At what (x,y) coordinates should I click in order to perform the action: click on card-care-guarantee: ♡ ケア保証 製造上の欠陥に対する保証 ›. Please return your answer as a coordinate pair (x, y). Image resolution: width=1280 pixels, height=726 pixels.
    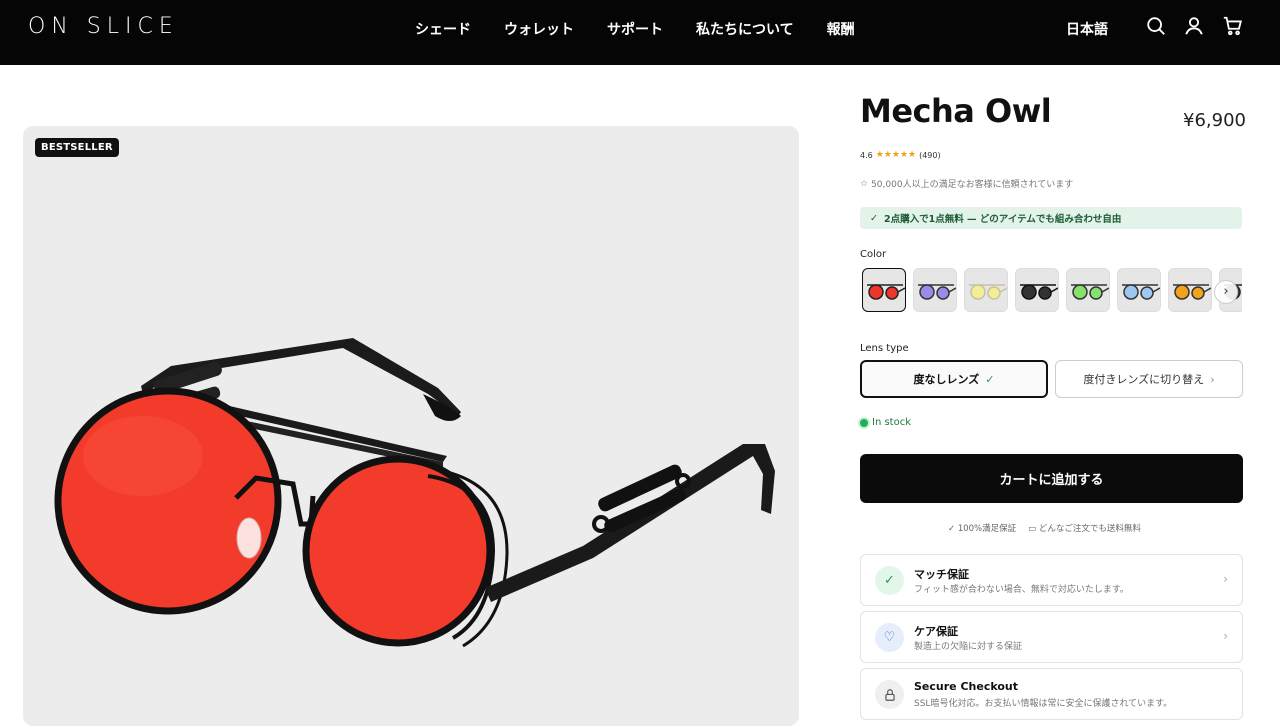
    Looking at the image, I should click on (1051, 637).